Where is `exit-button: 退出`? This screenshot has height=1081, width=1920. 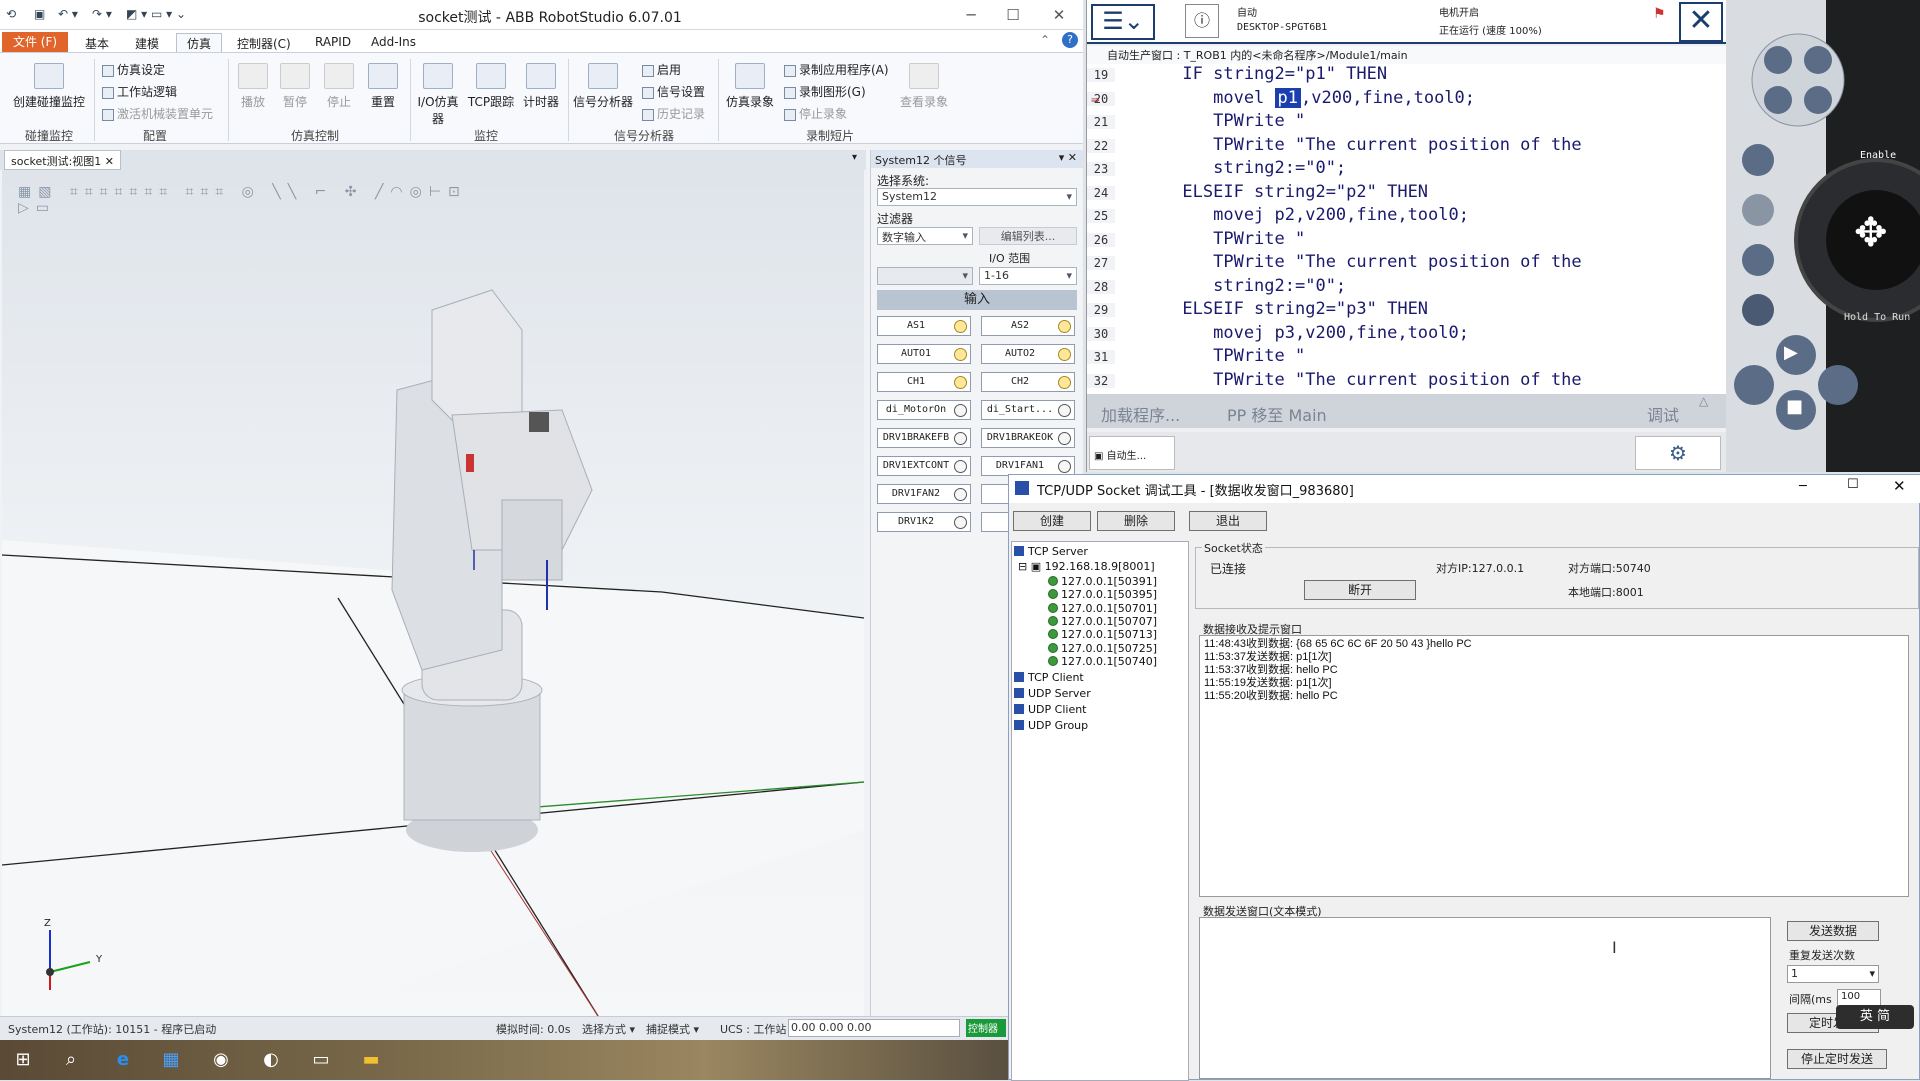 exit-button: 退出 is located at coordinates (1228, 521).